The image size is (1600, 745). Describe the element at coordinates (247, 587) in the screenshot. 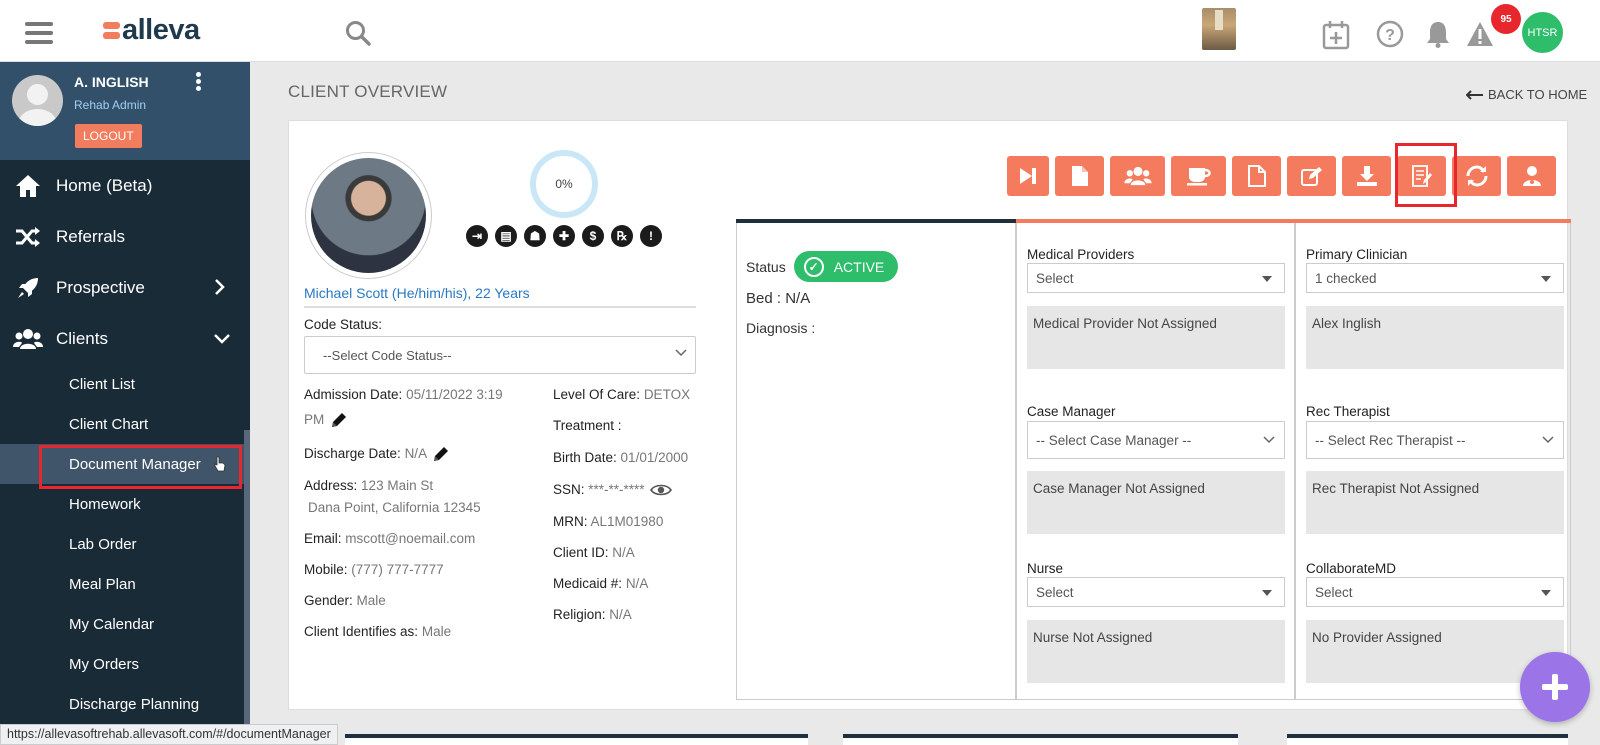

I see `sidebar-scrollbar` at that location.